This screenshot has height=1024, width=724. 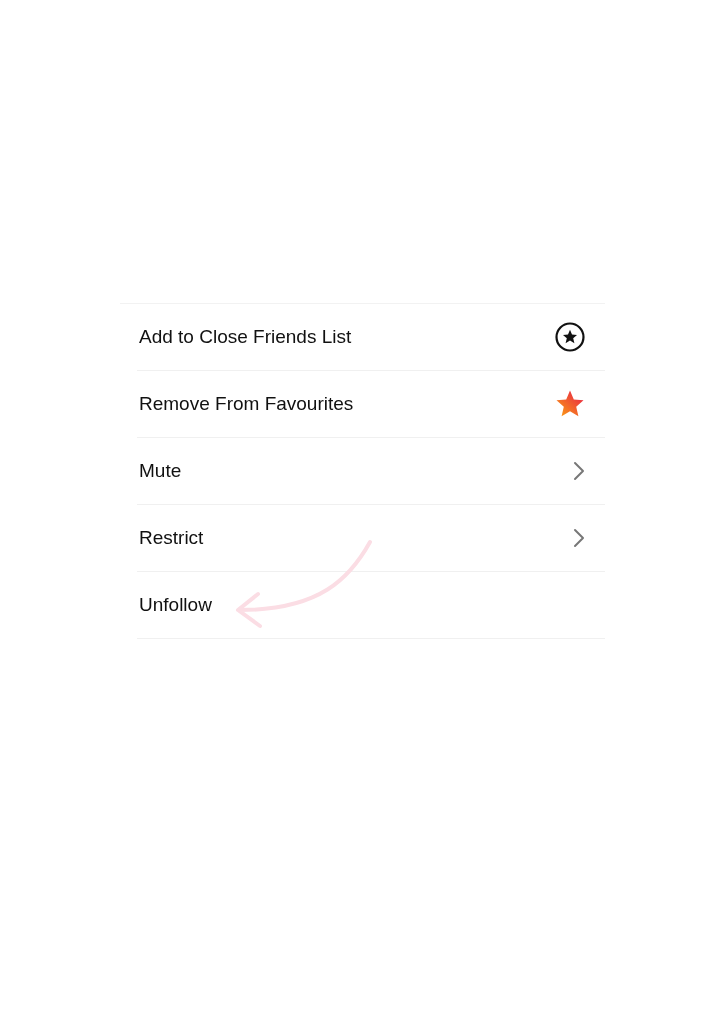 I want to click on star-circle-icon, so click(x=570, y=337).